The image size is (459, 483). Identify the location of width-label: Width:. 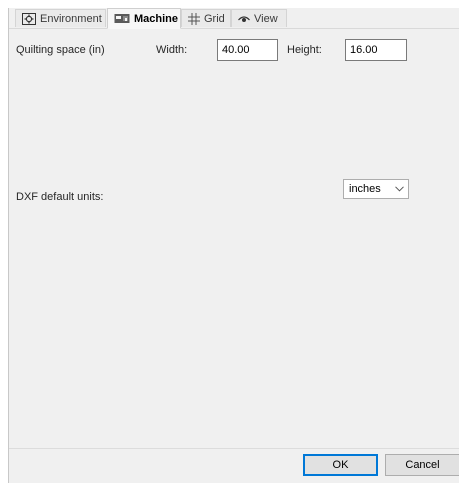
(172, 50).